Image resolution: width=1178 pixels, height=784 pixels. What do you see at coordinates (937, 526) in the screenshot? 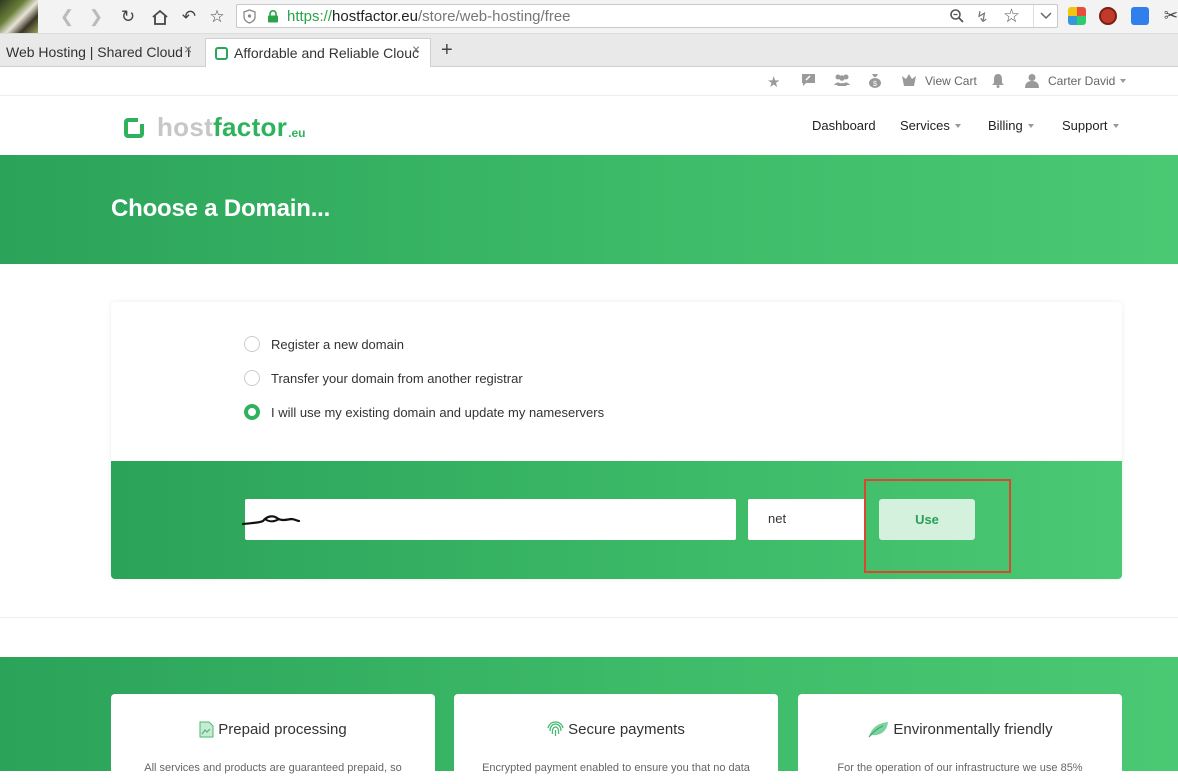
I see `highlight-box` at bounding box center [937, 526].